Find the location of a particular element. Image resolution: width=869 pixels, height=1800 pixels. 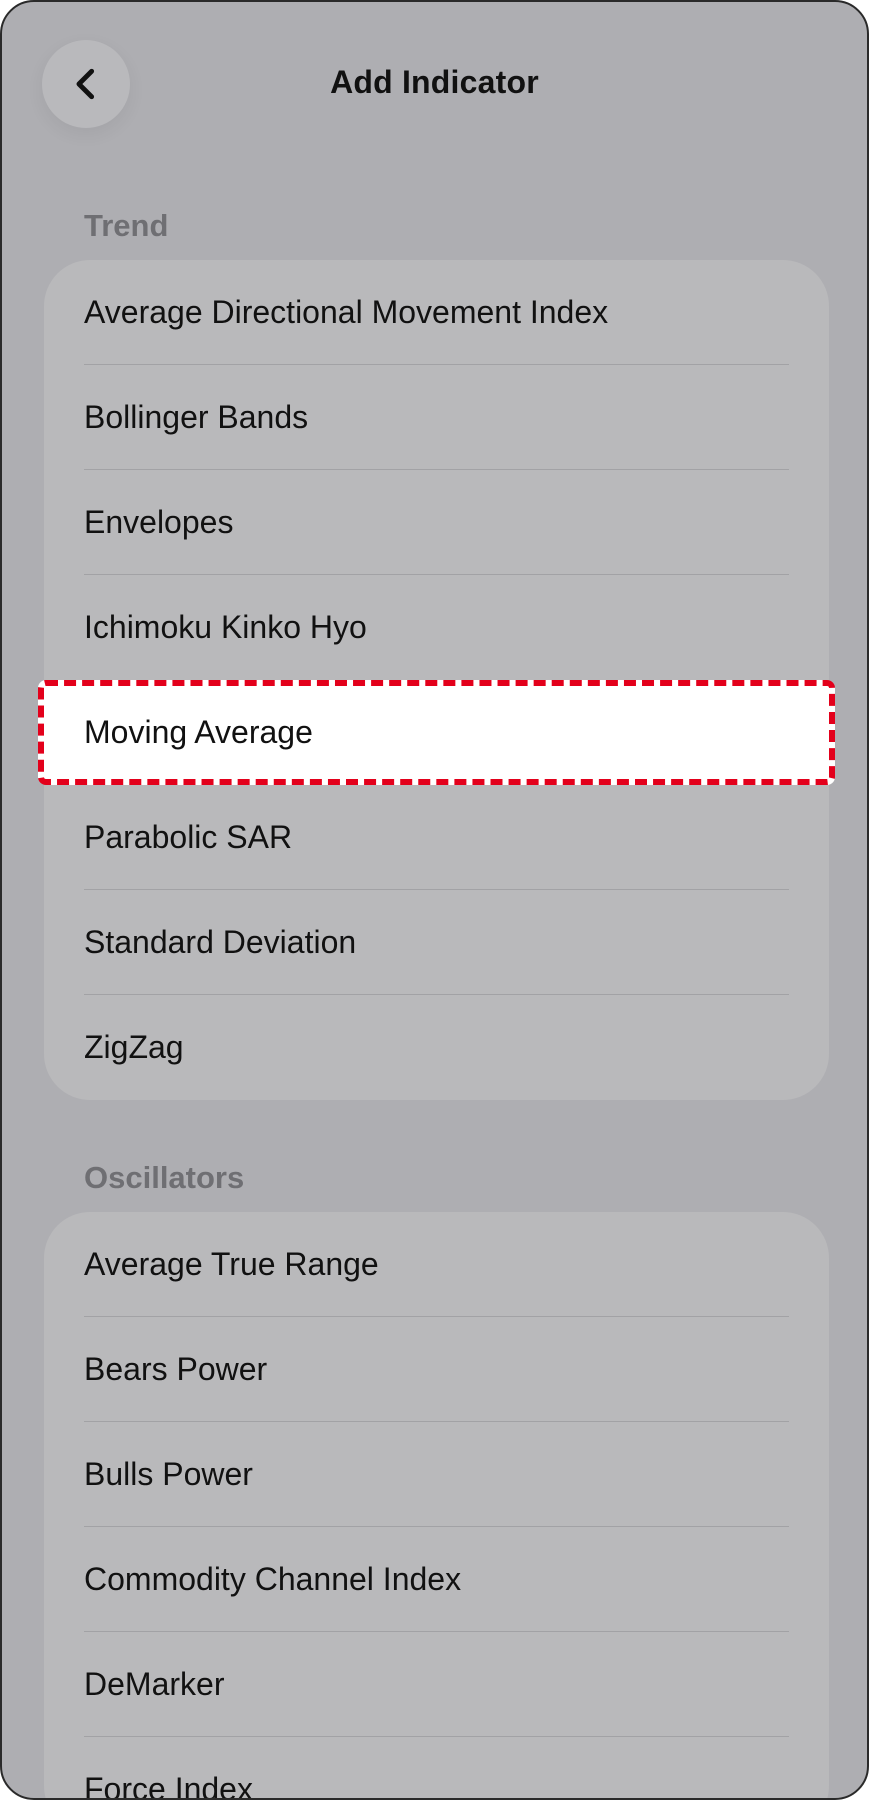

list-item-average-true-range: Average True Range is located at coordinates (436, 1264).